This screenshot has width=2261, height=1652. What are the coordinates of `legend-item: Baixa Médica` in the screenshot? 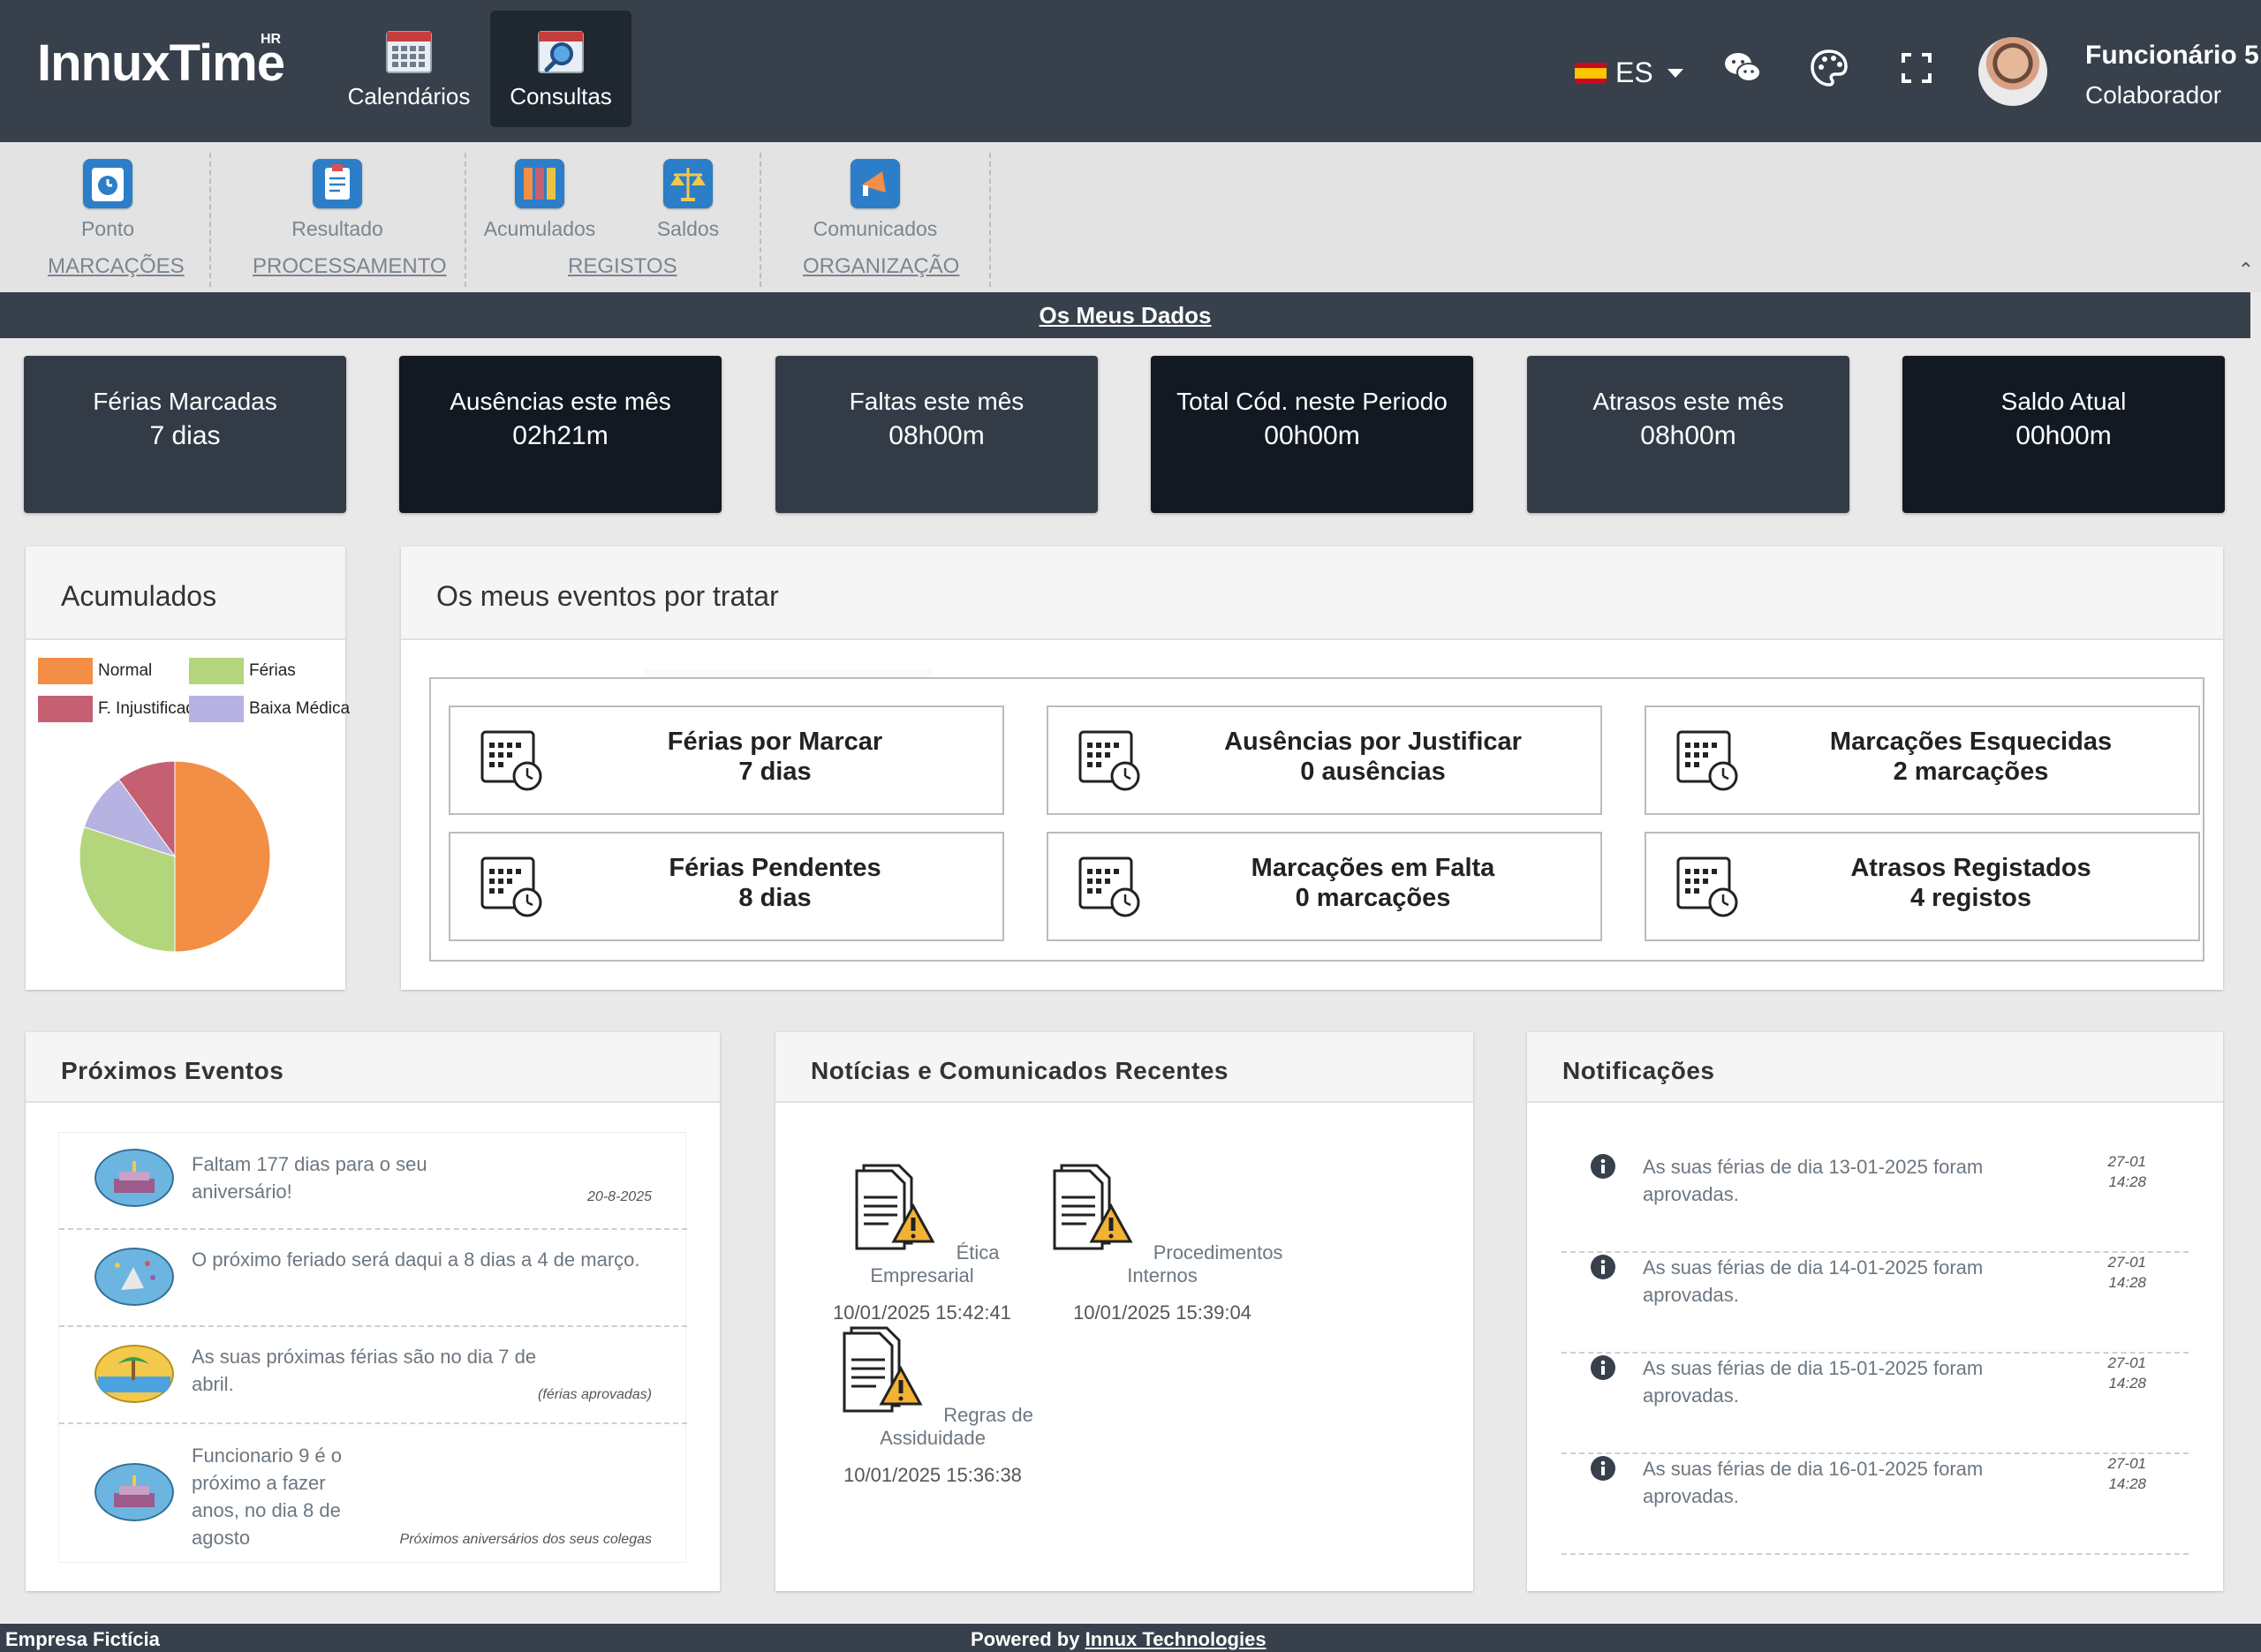 It's located at (269, 709).